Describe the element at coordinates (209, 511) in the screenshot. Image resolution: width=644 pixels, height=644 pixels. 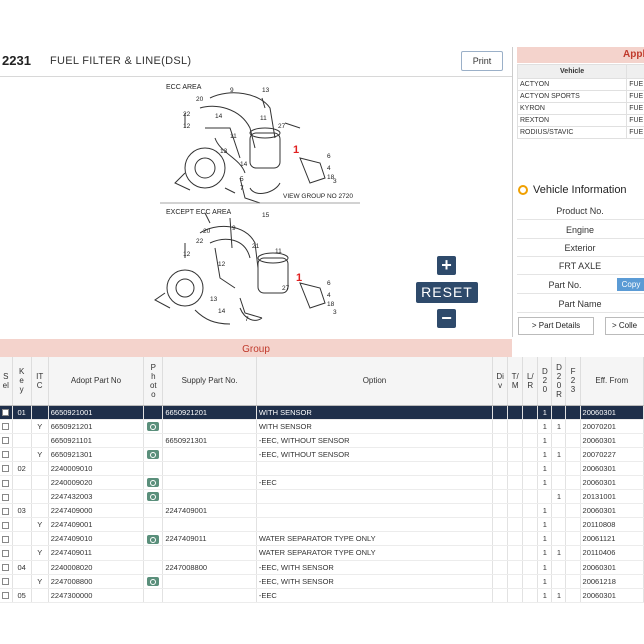
I see `supply-part-no-cell: 2247409001` at that location.